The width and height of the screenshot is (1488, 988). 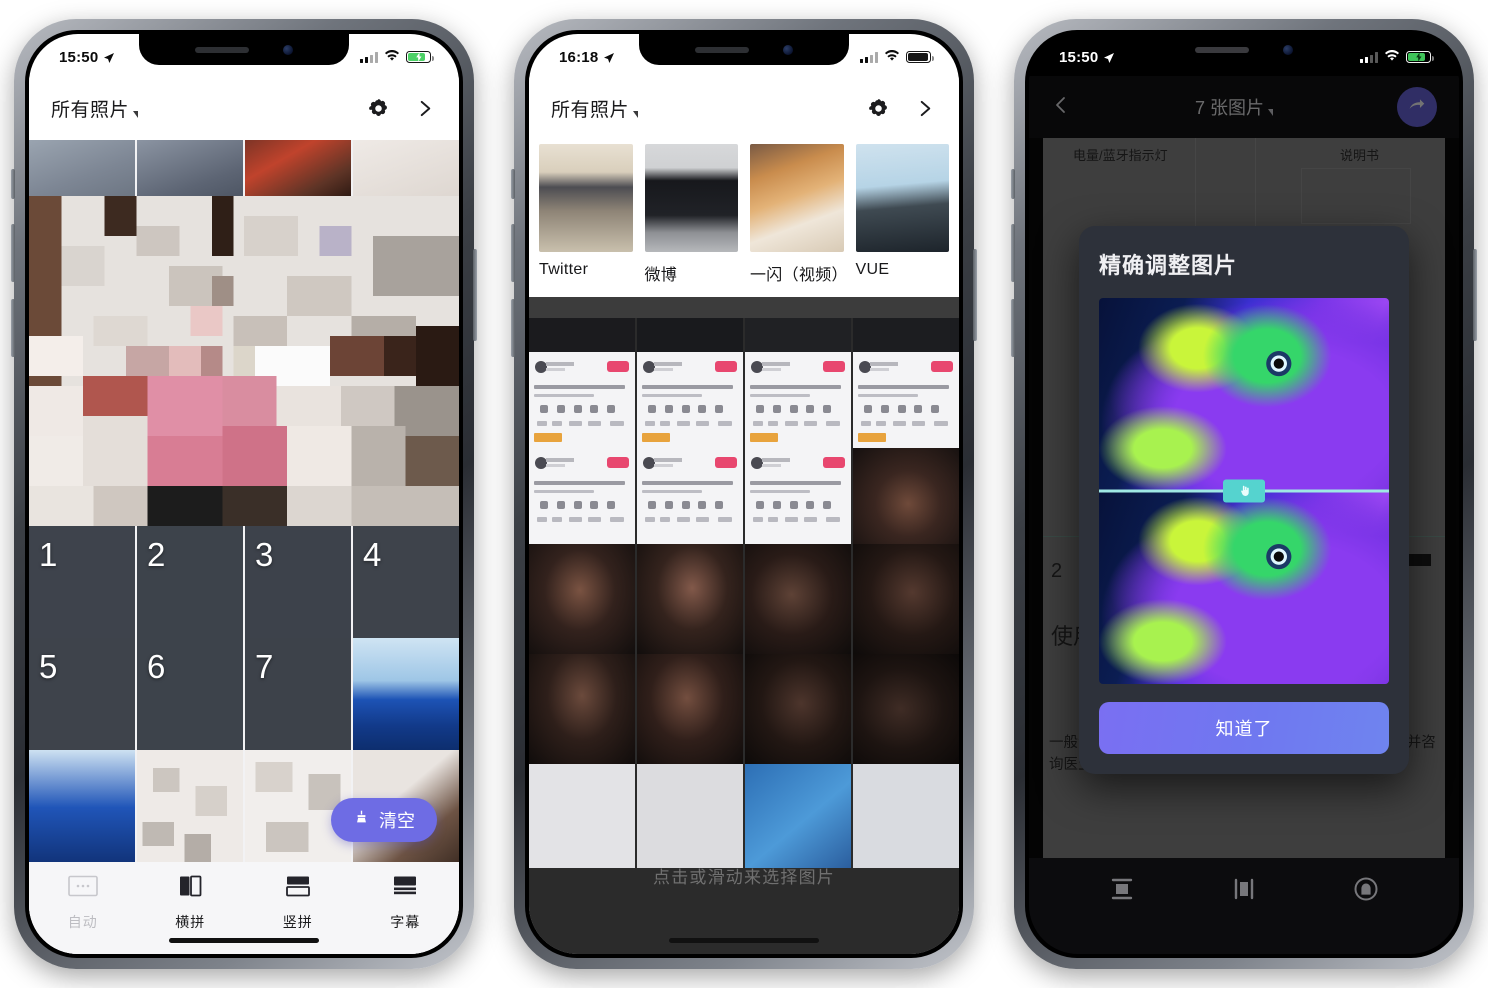 I want to click on photo-cell-car, so click(x=406, y=694).